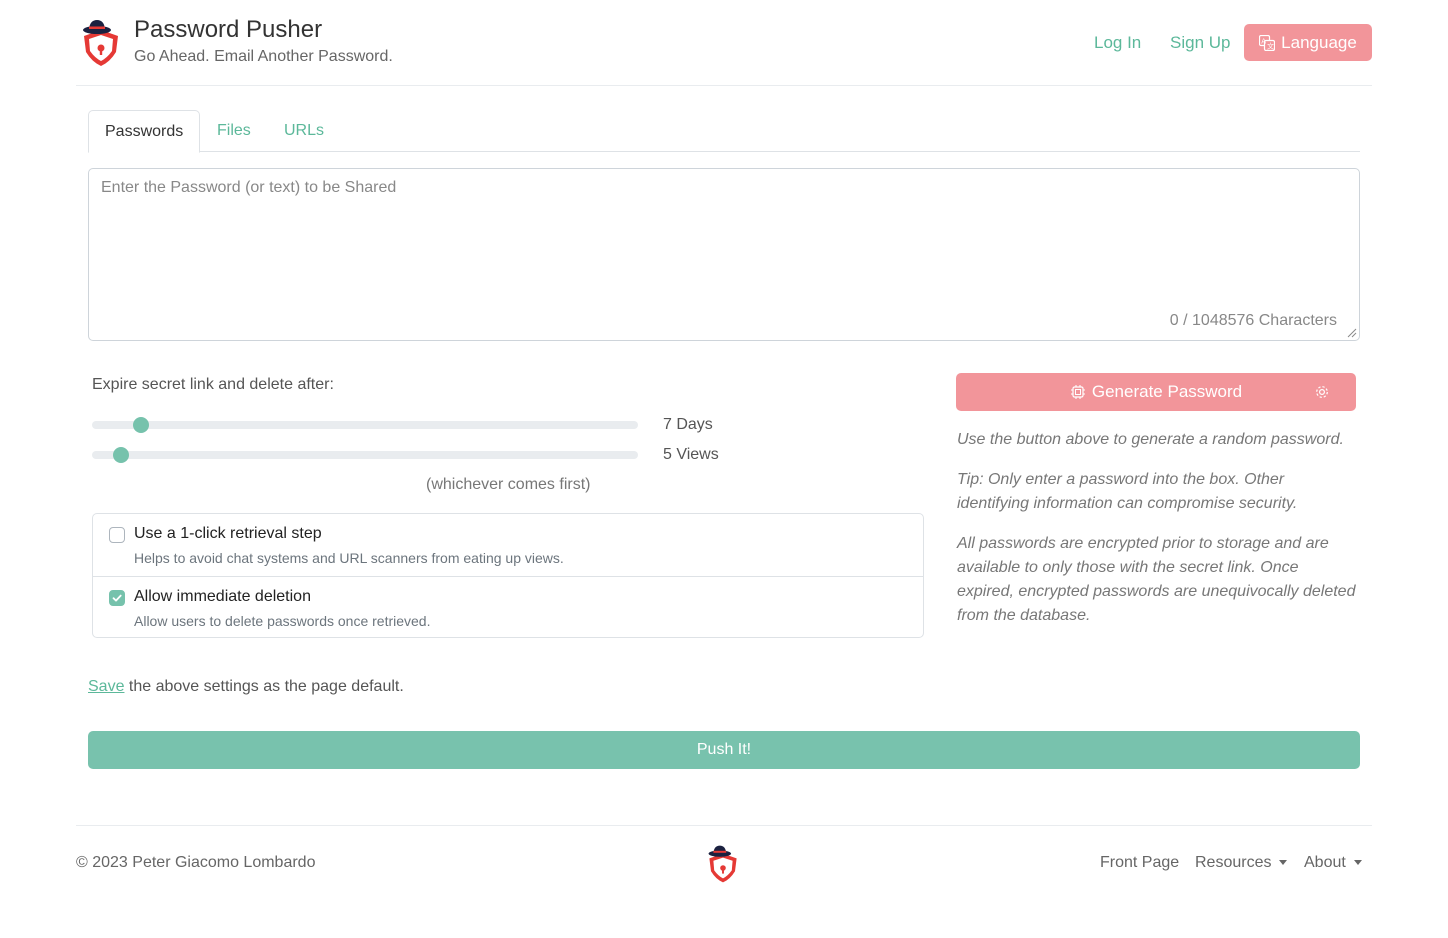 The image size is (1448, 938). Describe the element at coordinates (688, 424) in the screenshot. I see `days-value: 7 Days` at that location.